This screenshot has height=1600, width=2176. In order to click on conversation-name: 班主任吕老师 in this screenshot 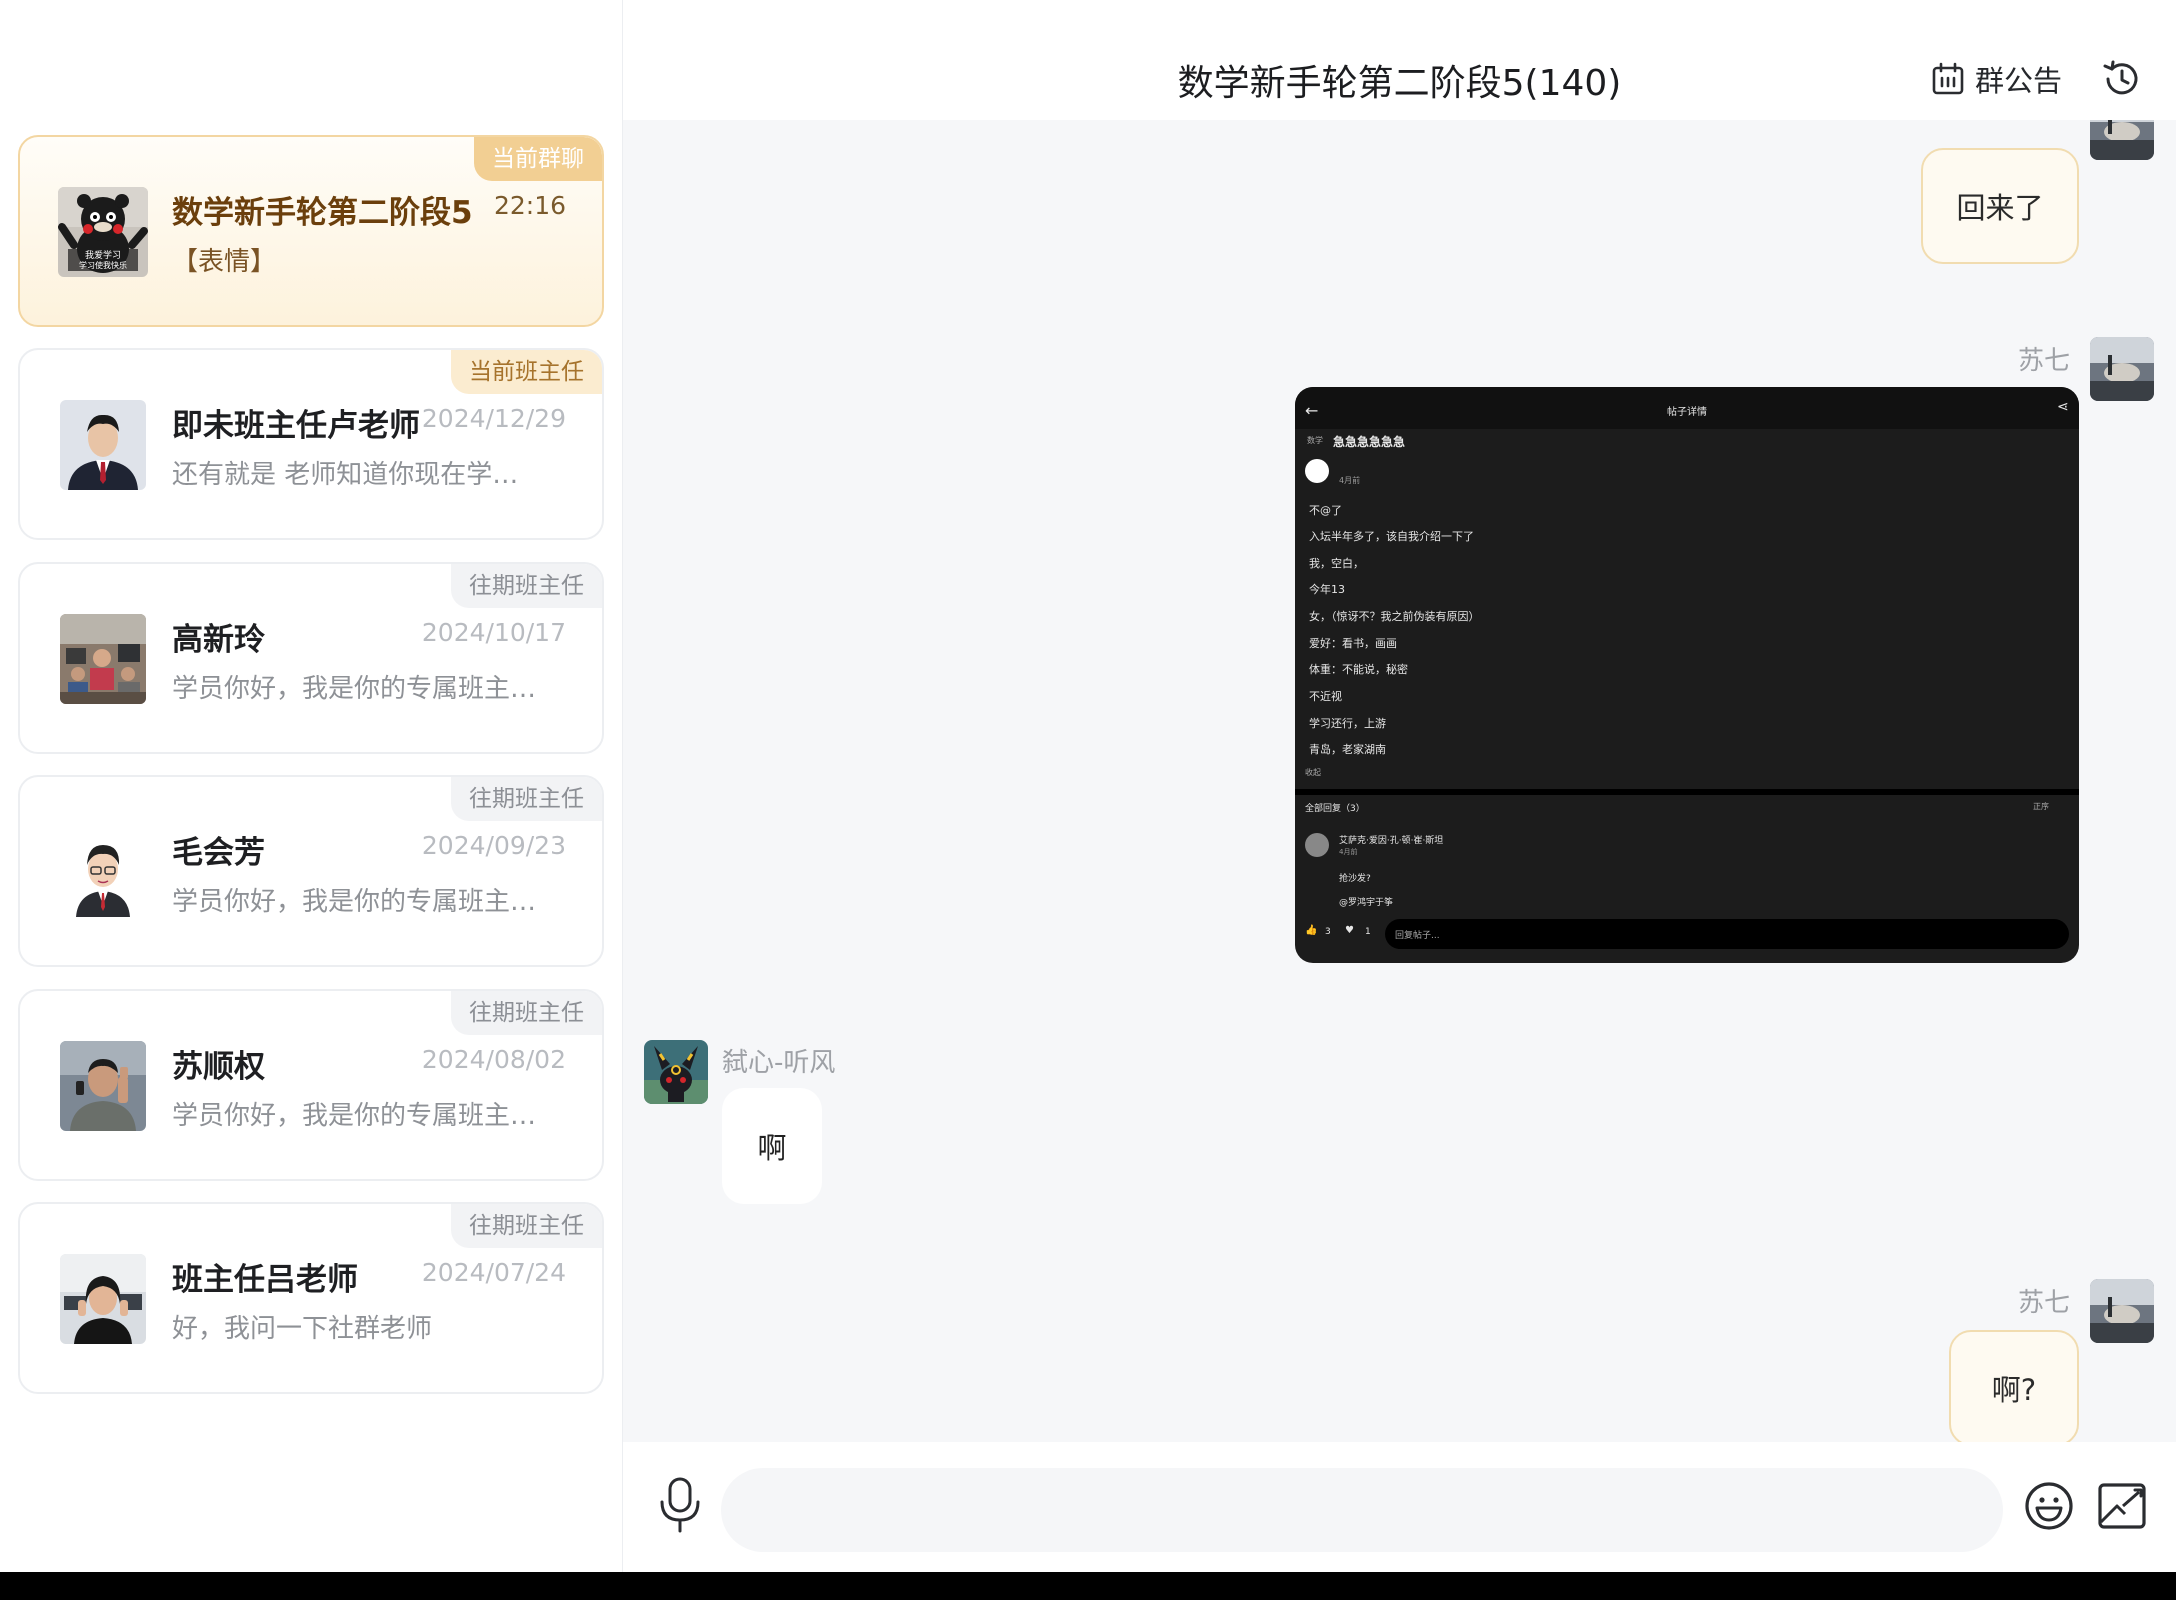, I will do `click(265, 1280)`.